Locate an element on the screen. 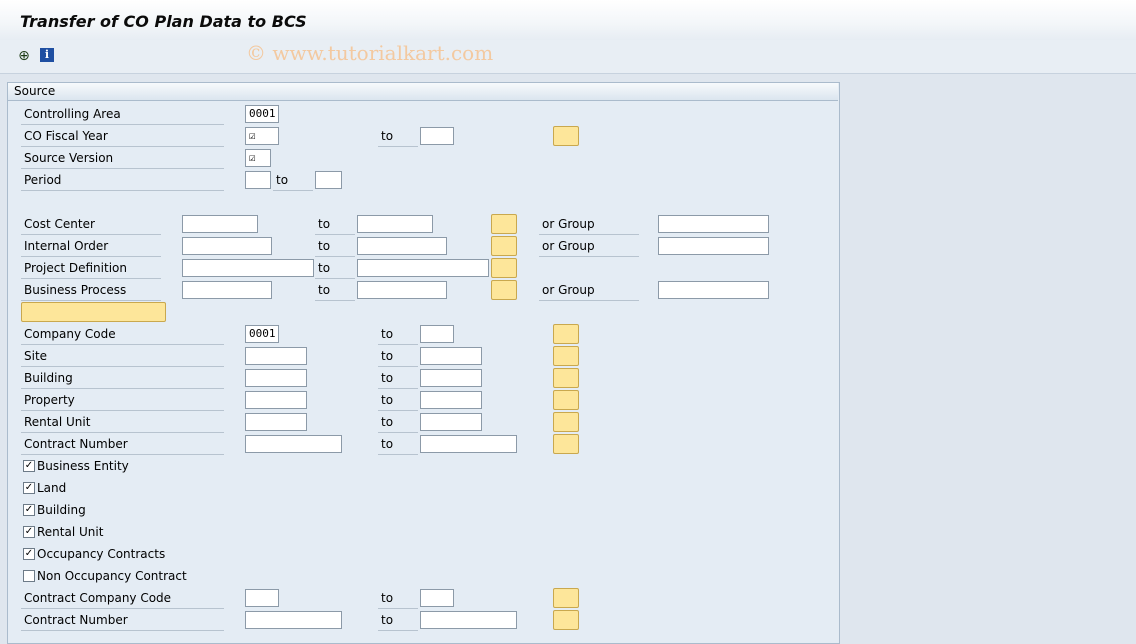 The height and width of the screenshot is (644, 1136). contract-company-code-from-input is located at coordinates (262, 598).